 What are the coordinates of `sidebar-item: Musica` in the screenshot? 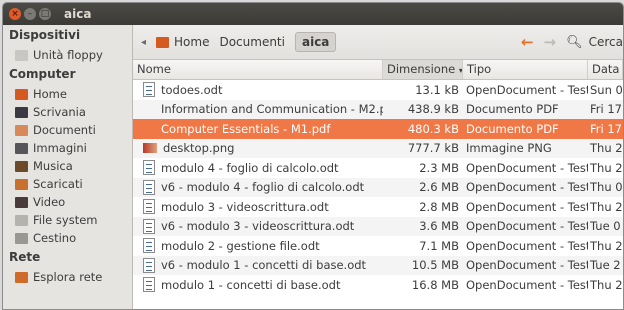 It's located at (67, 166).